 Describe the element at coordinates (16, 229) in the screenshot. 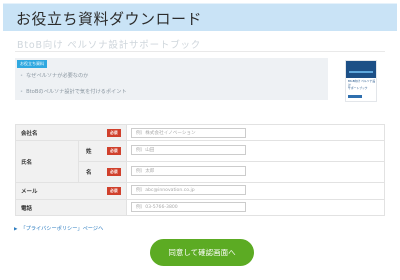

I see `triangle-right-icon: ▶` at that location.